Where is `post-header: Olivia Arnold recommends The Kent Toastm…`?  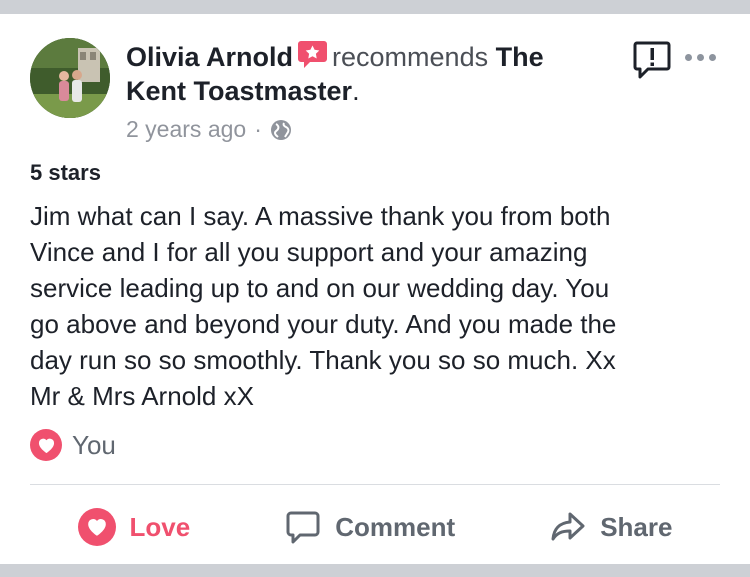 post-header: Olivia Arnold recommends The Kent Toastm… is located at coordinates (366, 74).